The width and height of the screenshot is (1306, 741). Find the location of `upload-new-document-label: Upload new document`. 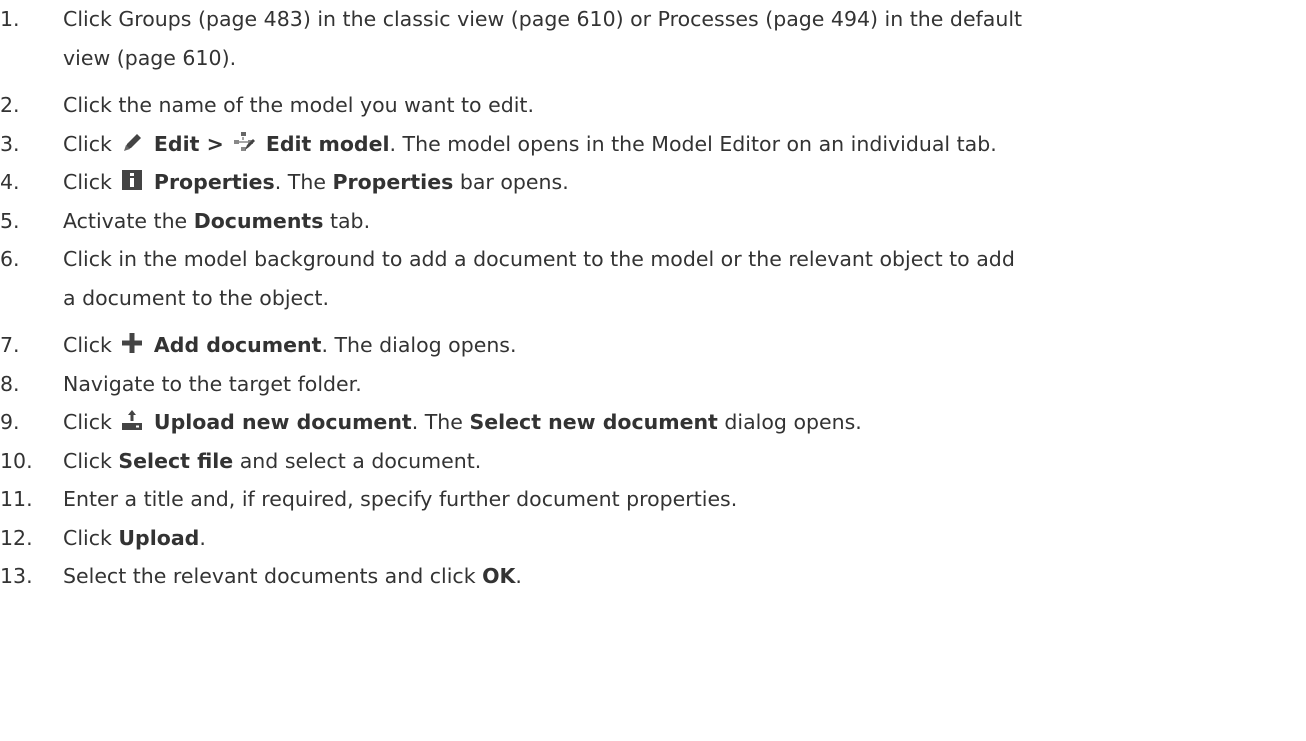

upload-new-document-label: Upload new document is located at coordinates (282, 422).